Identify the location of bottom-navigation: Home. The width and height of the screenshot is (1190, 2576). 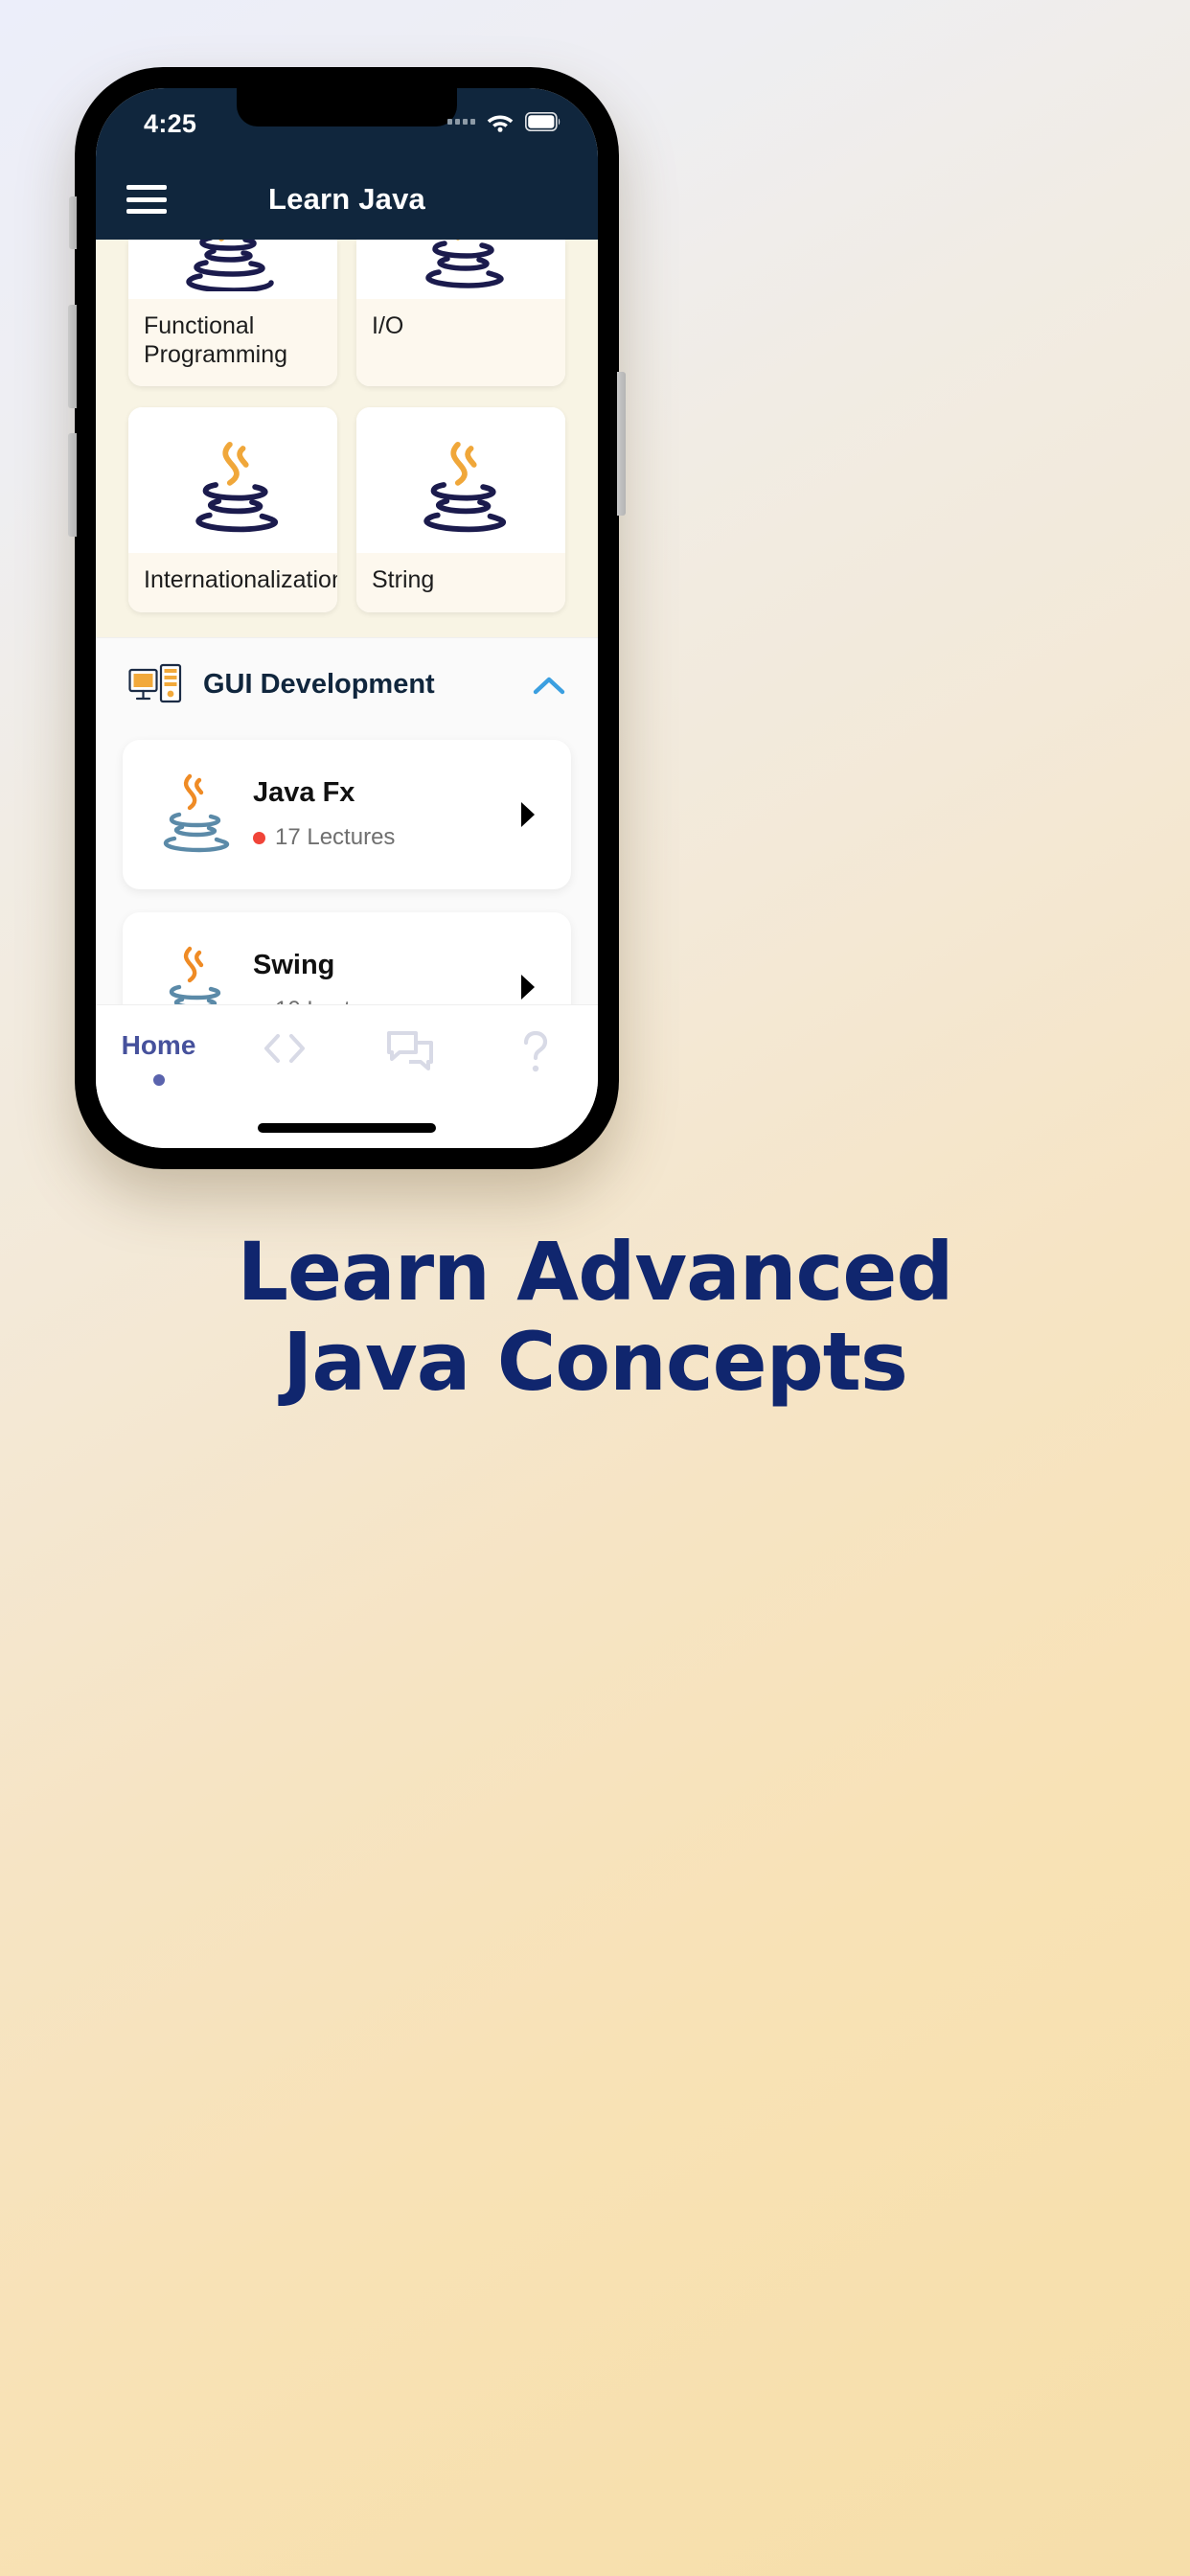
(347, 1076).